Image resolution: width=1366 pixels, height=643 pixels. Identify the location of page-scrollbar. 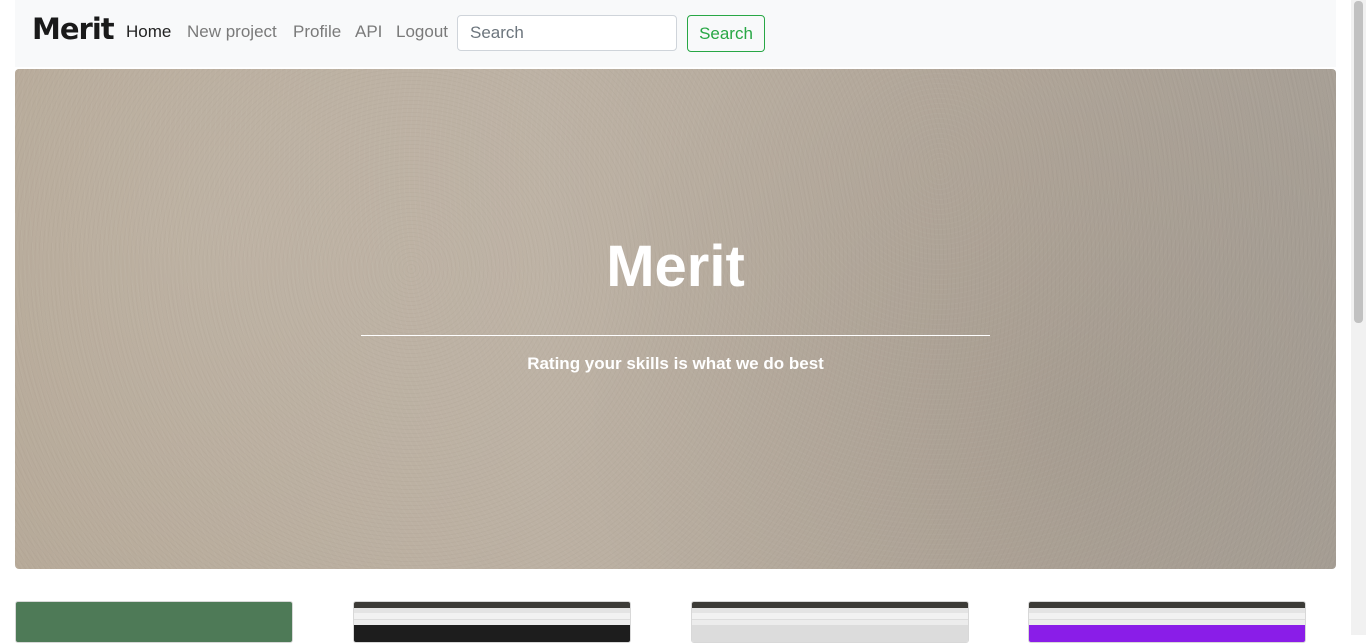
(1358, 317).